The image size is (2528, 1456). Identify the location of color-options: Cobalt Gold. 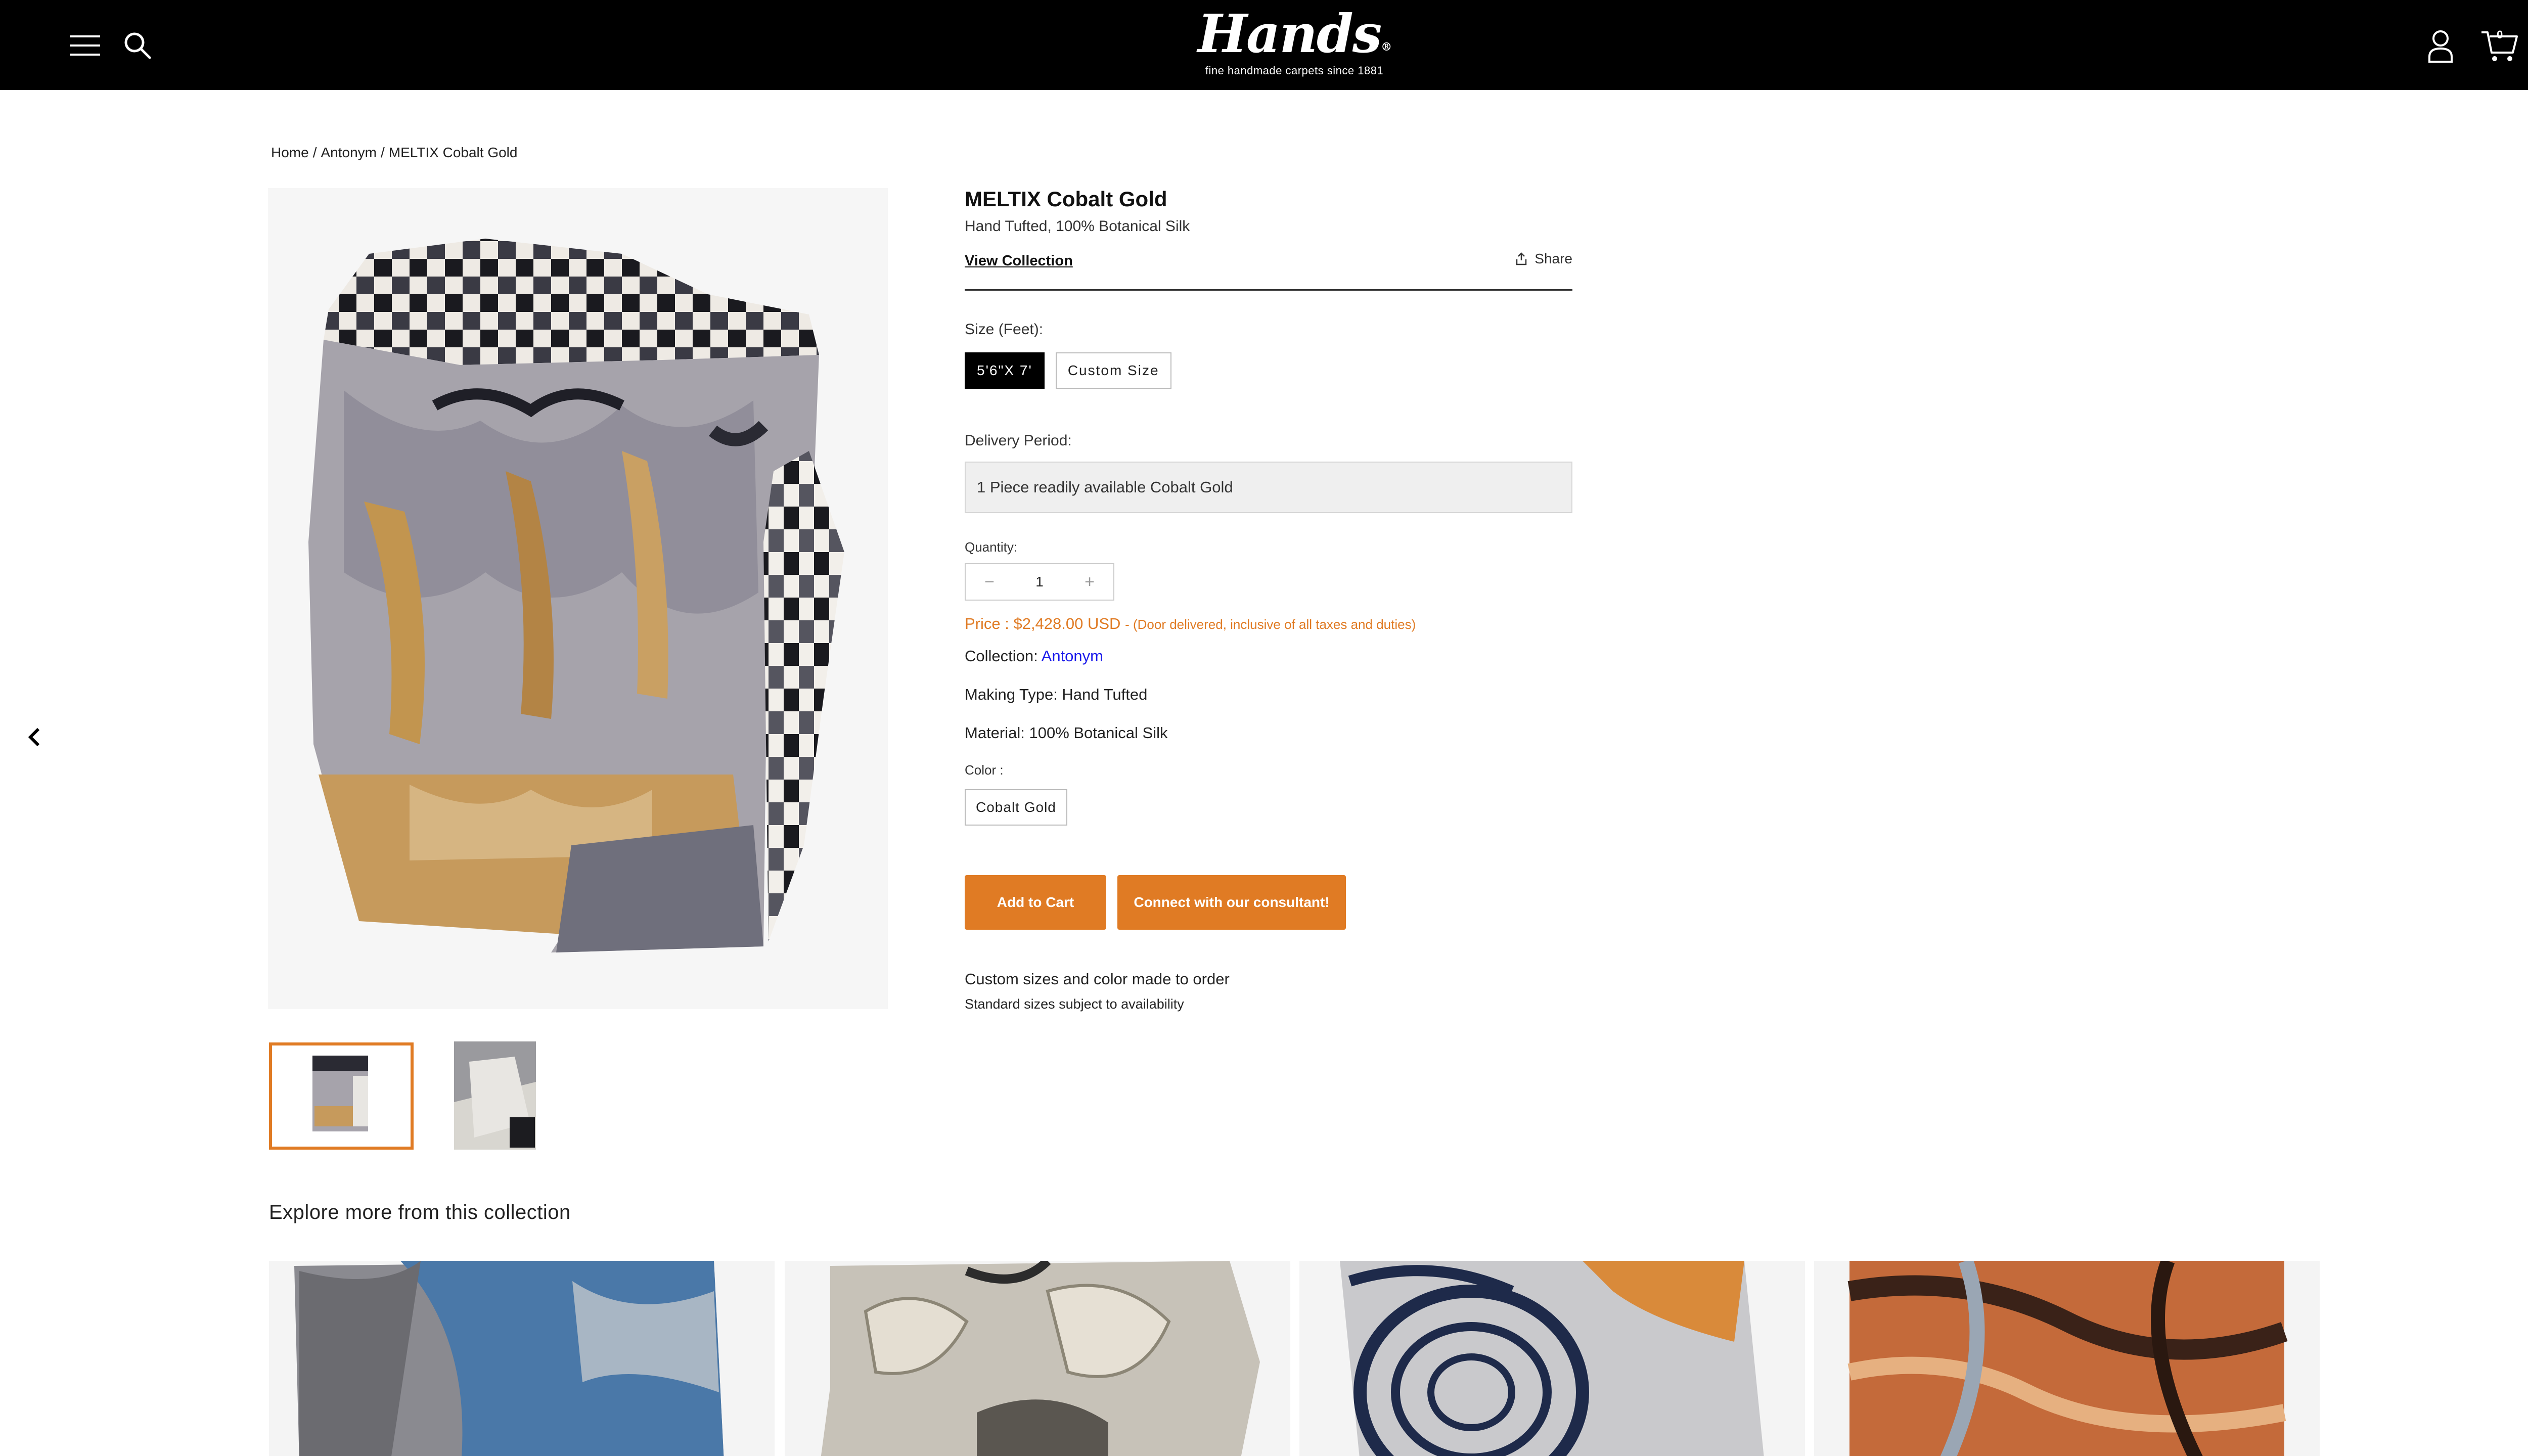
(1268, 807).